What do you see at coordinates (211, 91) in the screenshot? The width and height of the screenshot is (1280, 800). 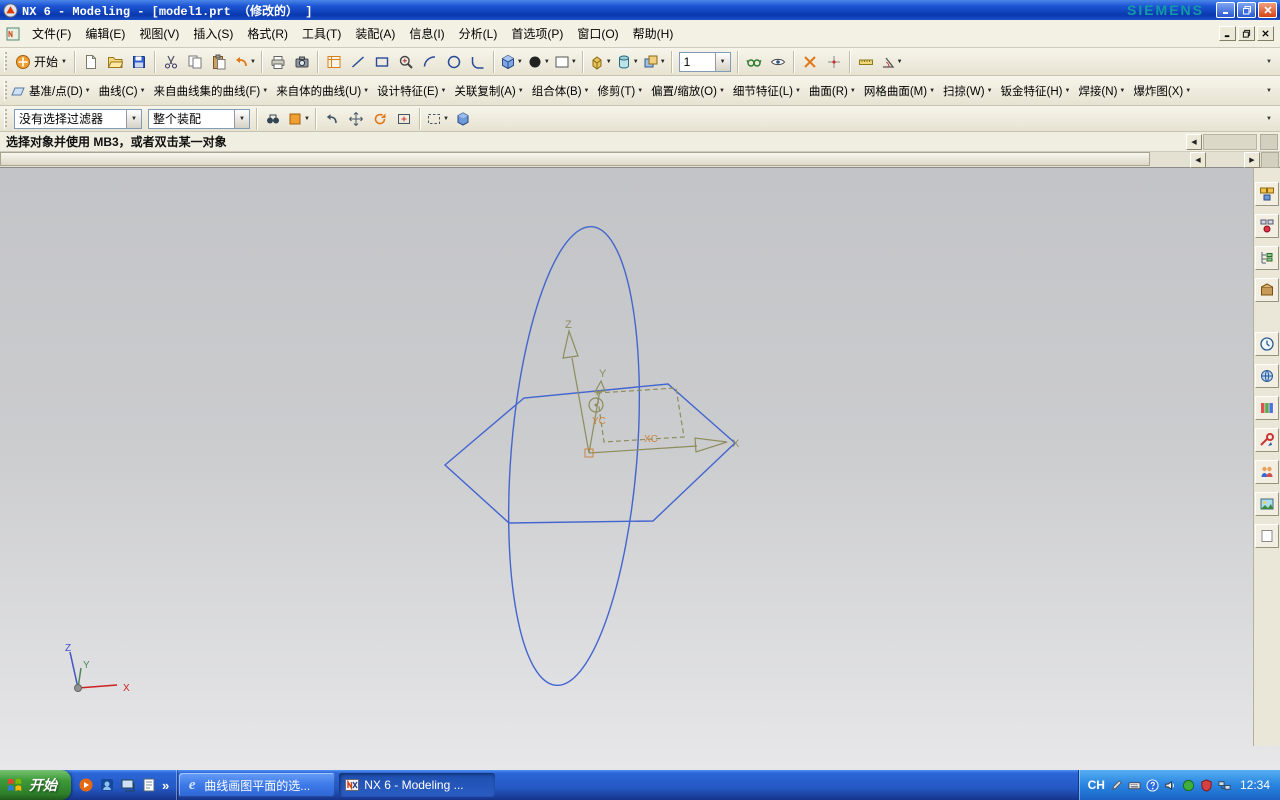 I see `feature-curve-from-curves: 来自曲线集的曲线(F) ▼` at bounding box center [211, 91].